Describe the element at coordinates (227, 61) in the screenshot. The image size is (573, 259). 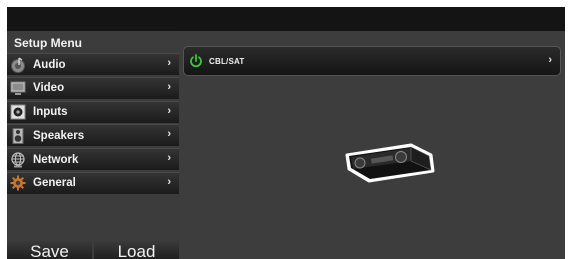
I see `source-label: CBL/SAT` at that location.